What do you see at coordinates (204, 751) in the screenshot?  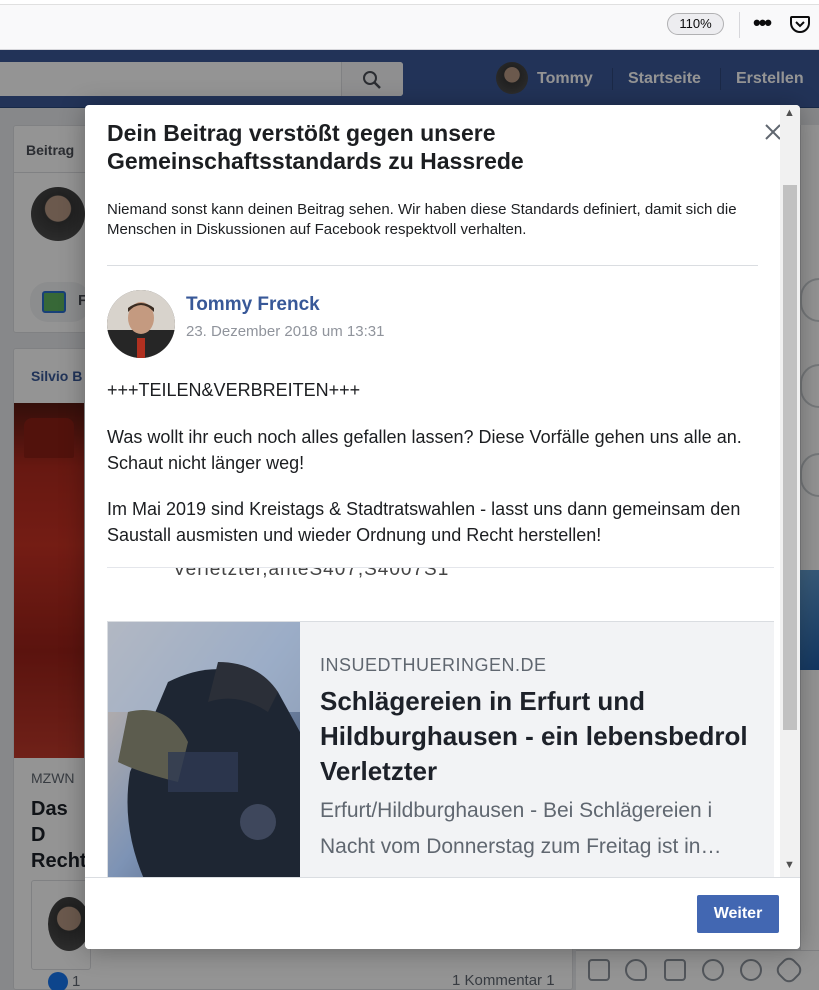 I see `link-preview-image` at bounding box center [204, 751].